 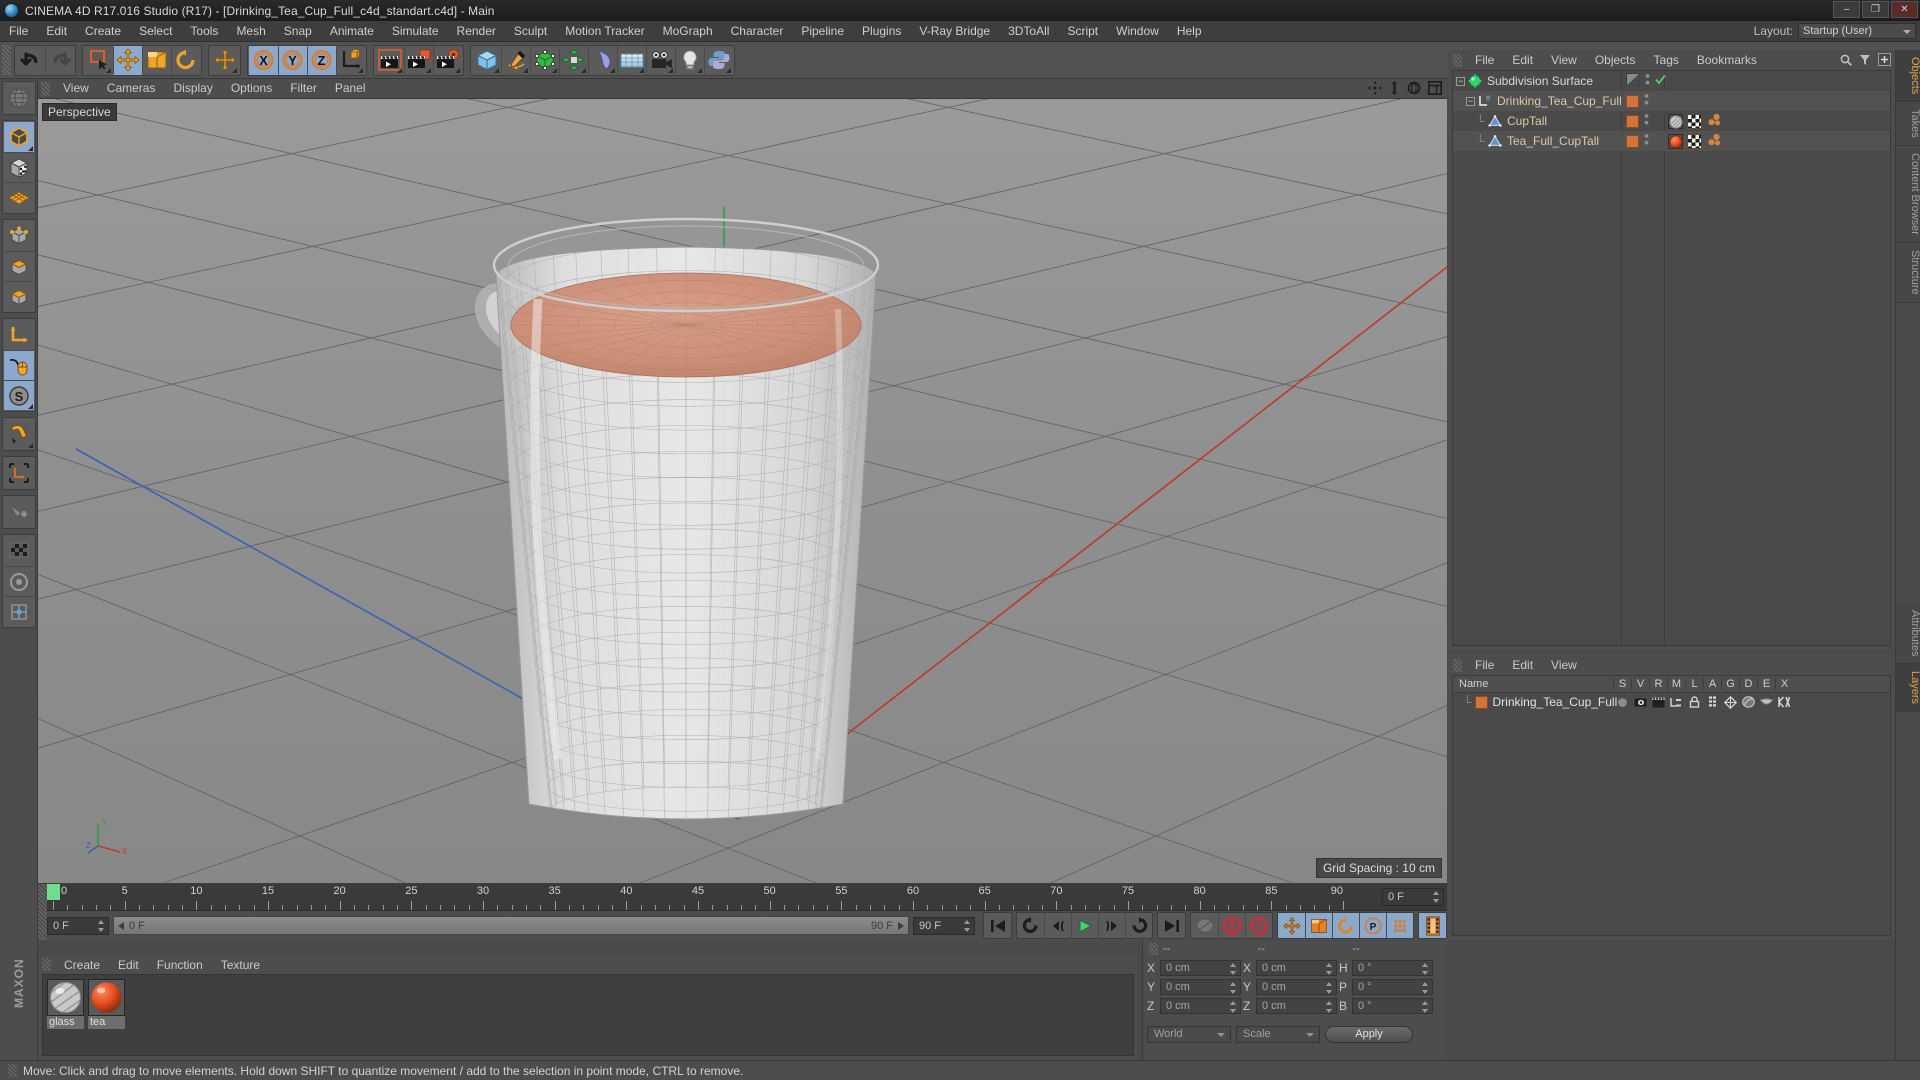 I want to click on deformer-icon, so click(x=1748, y=702).